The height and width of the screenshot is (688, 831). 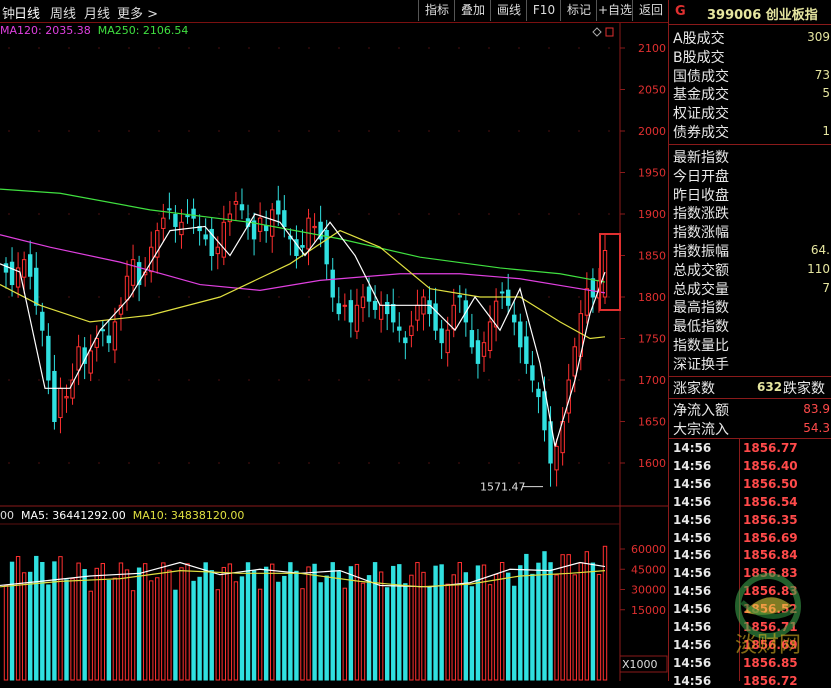 I want to click on volume-tick-label: 60000, so click(x=648, y=549).